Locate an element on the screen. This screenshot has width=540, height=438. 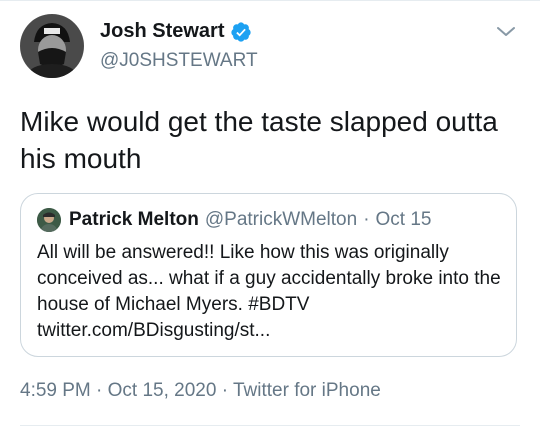
quoted-handle: @PatrickWMelton is located at coordinates (281, 219).